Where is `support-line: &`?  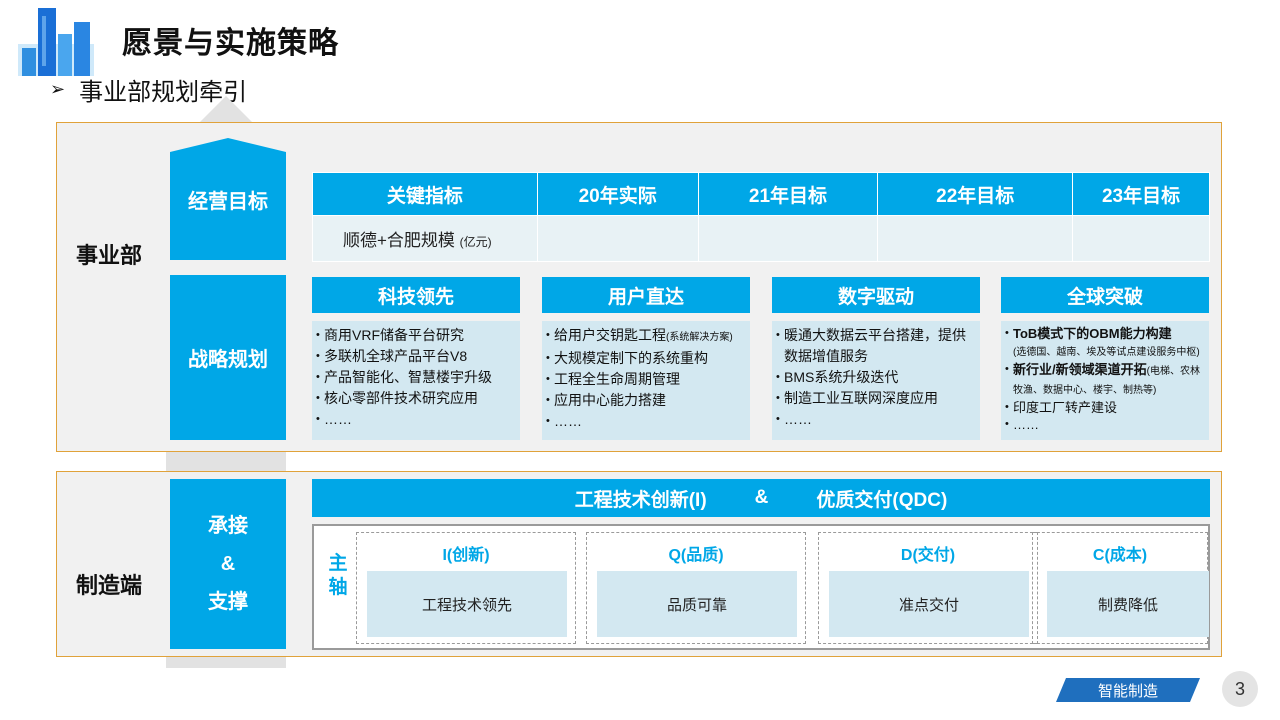
support-line: & is located at coordinates (228, 564).